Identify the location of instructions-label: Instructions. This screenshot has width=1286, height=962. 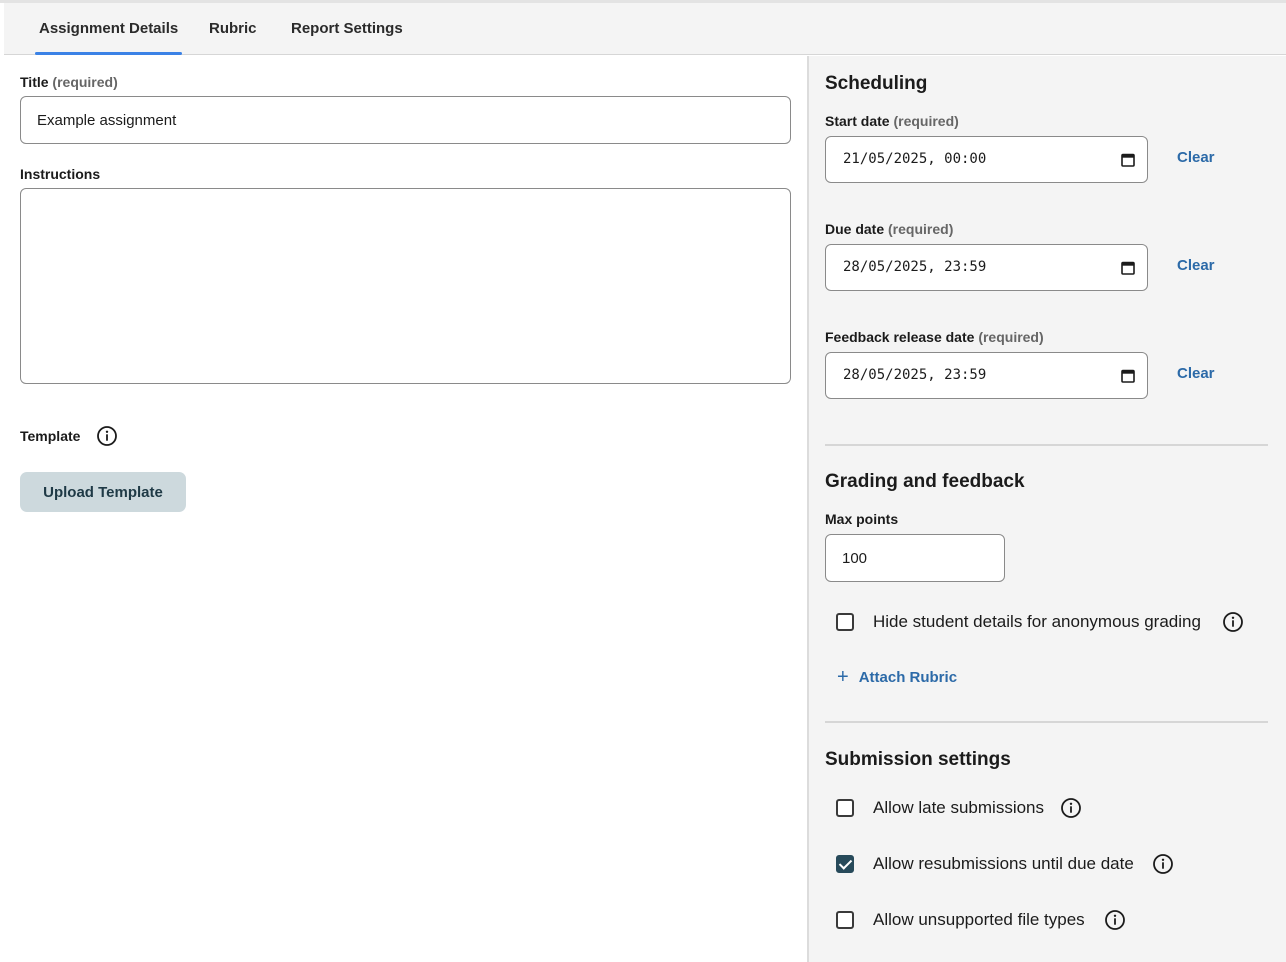
(60, 174).